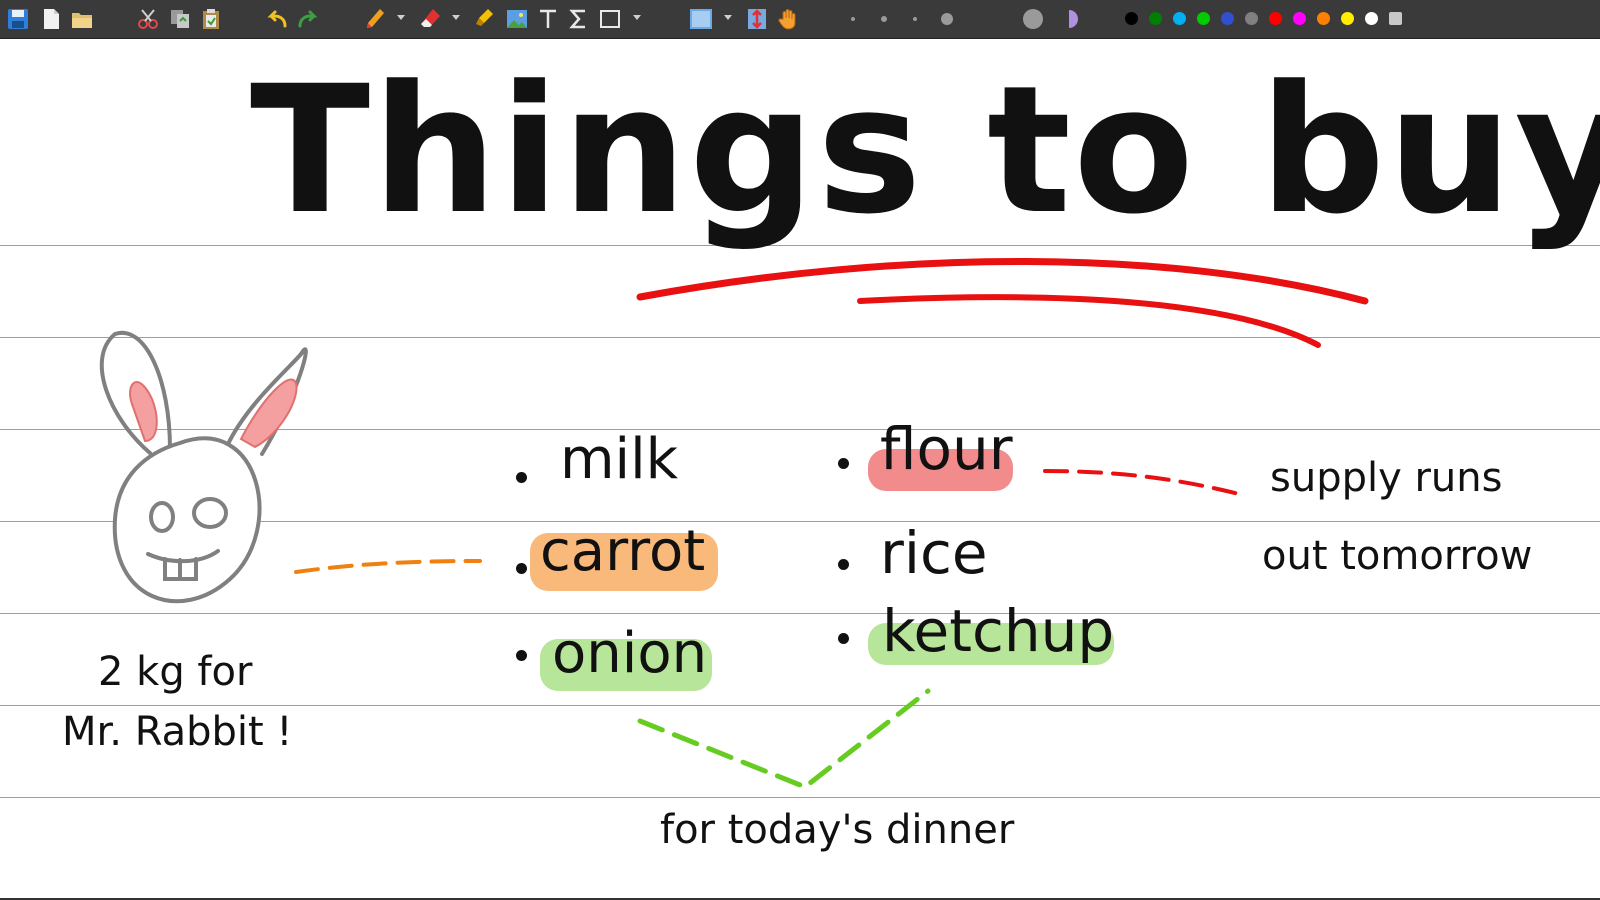  I want to click on highlighter-icon, so click(485, 19).